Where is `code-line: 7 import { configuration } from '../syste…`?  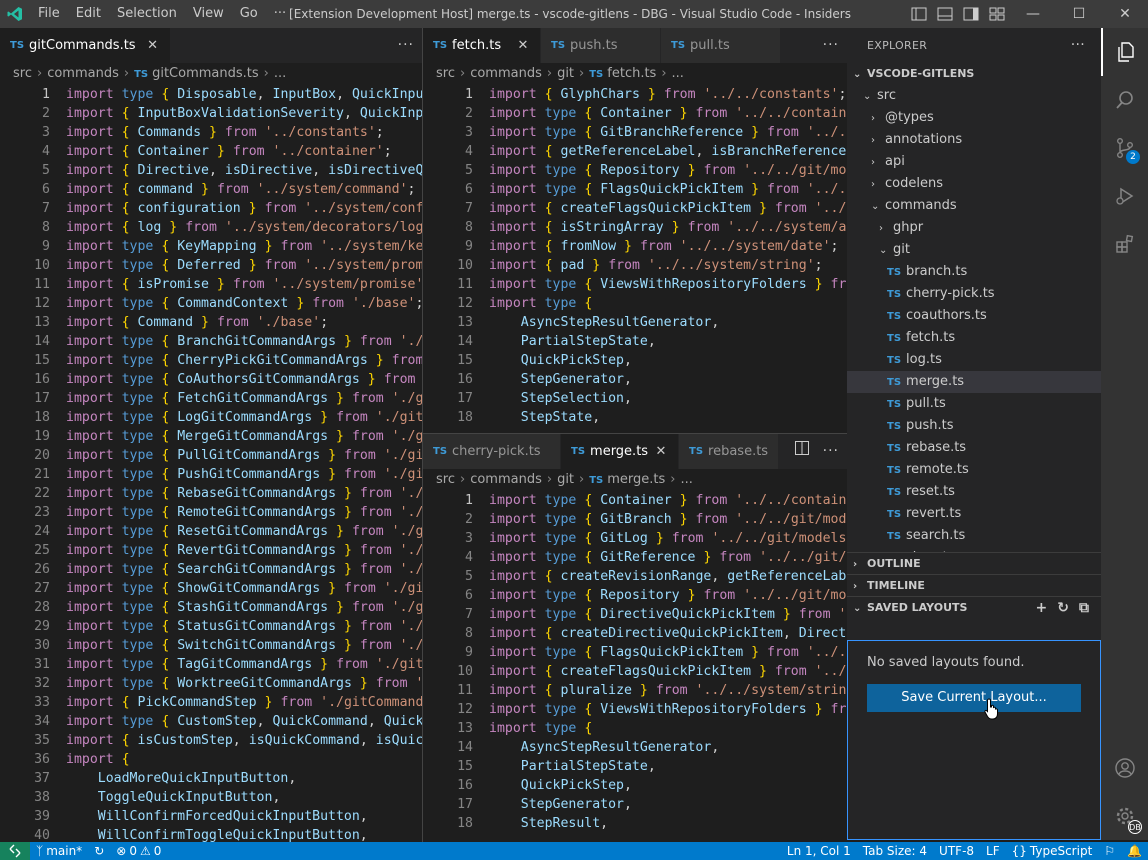
code-line: 7 import { configuration } from '../syste… is located at coordinates (211, 208).